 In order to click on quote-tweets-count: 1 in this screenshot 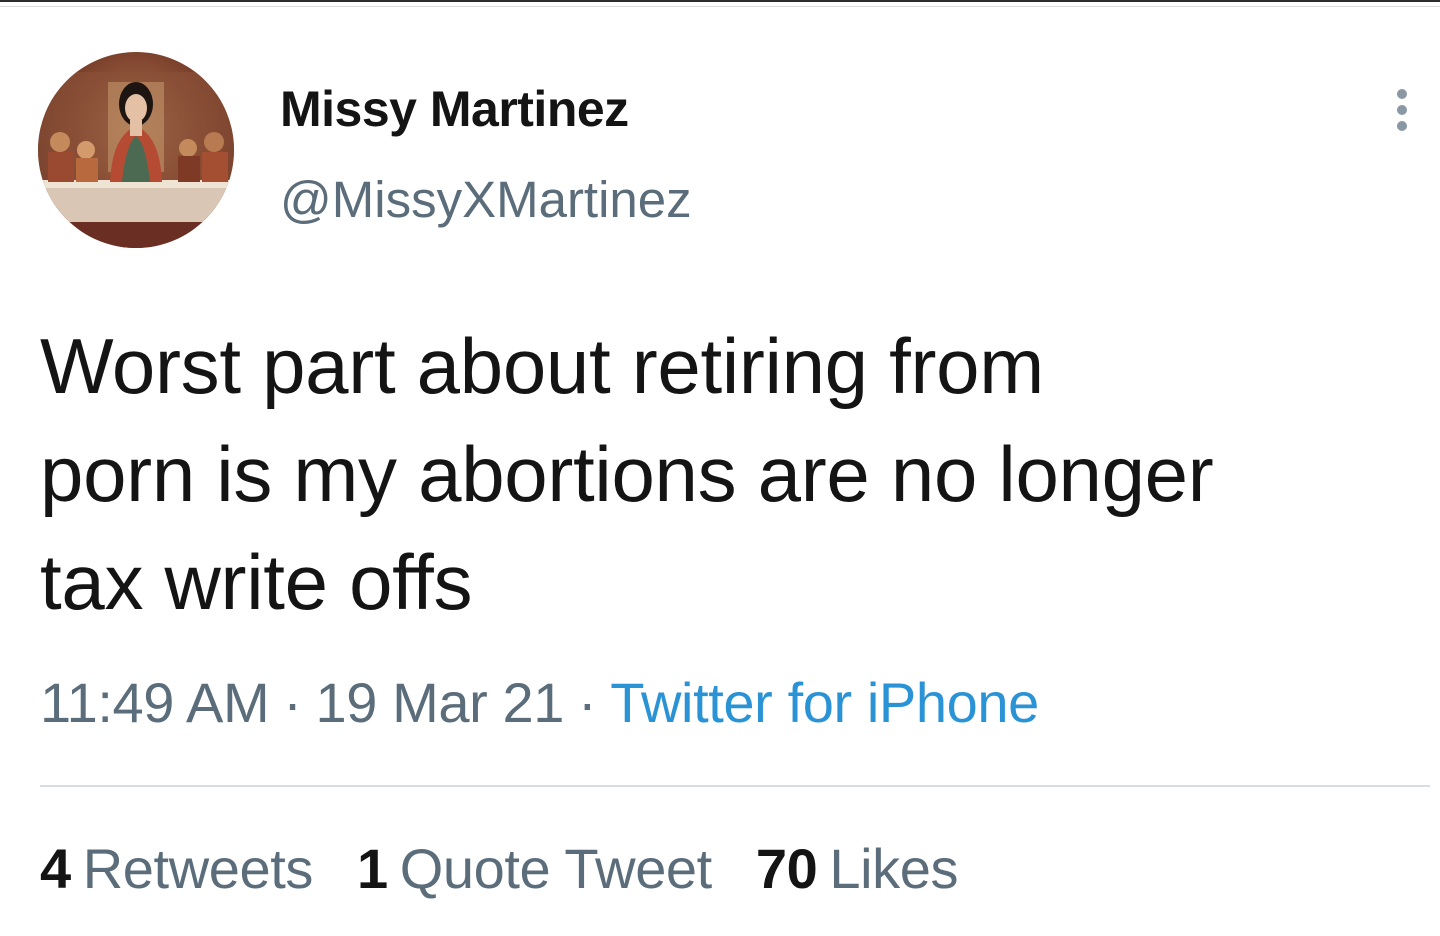, I will do `click(372, 868)`.